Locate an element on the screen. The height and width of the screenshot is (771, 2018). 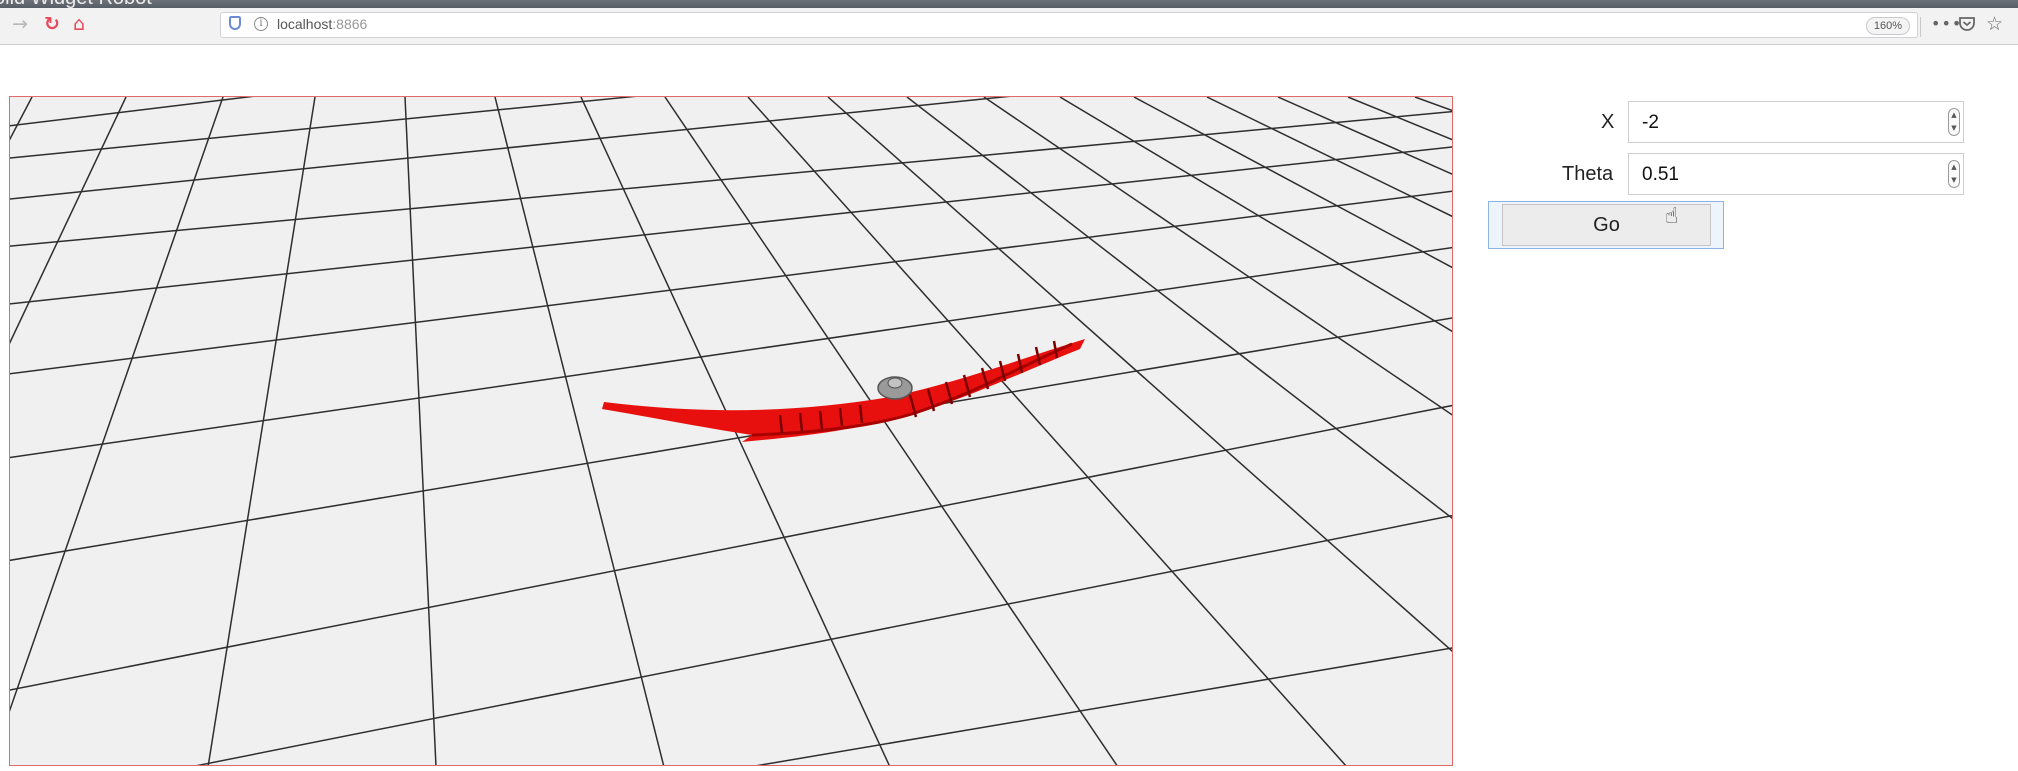
info-icon: i is located at coordinates (261, 24).